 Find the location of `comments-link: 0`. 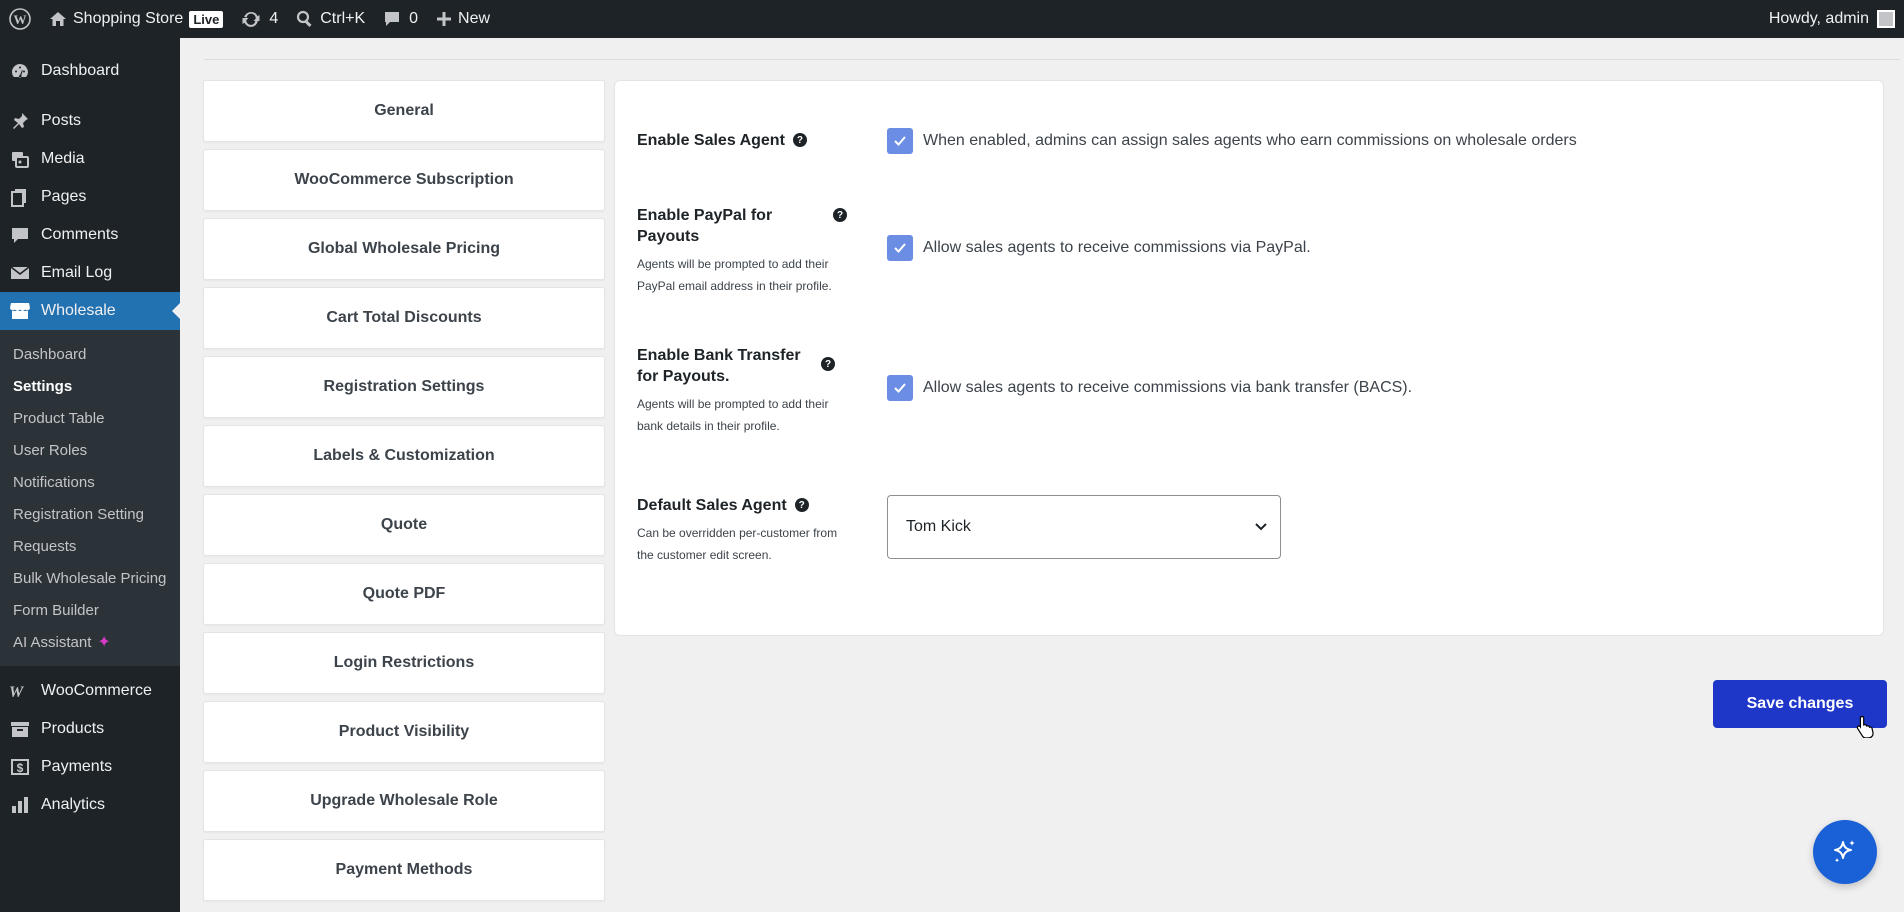

comments-link: 0 is located at coordinates (400, 19).